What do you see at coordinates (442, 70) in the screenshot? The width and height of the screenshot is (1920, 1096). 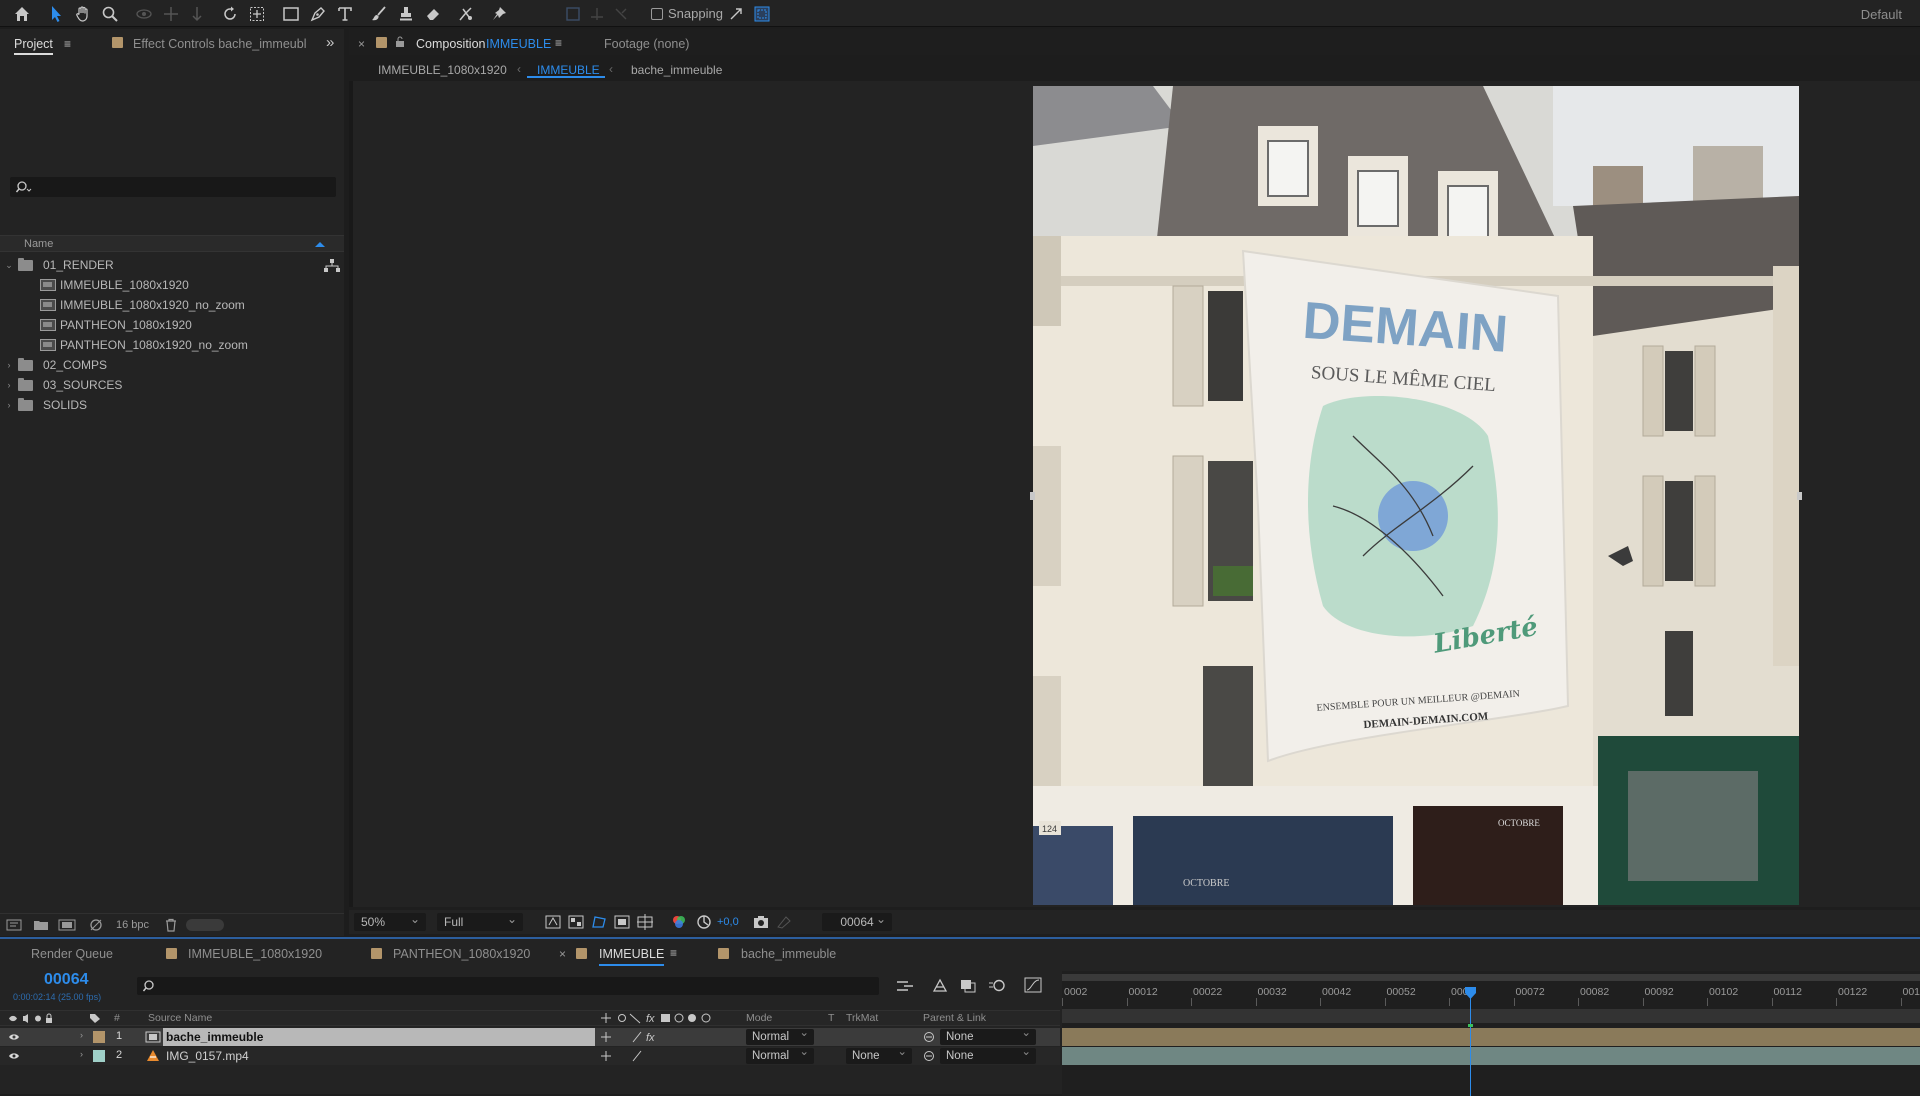 I see `breadcrumb-item-root: IMMEUBLE_1080x1920` at bounding box center [442, 70].